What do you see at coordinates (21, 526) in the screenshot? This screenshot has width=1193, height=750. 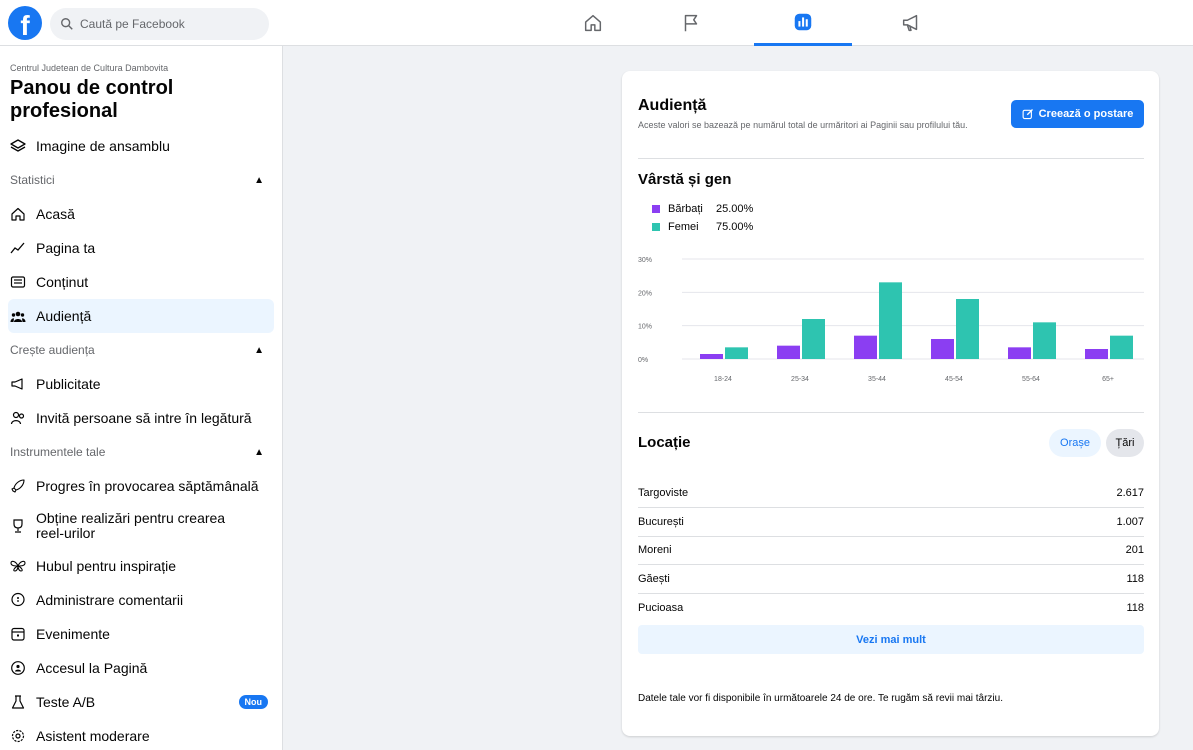 I see `trophy-icon` at bounding box center [21, 526].